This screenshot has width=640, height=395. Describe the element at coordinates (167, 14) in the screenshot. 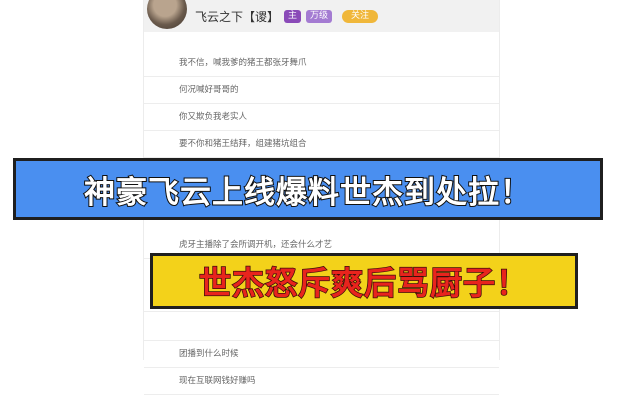

I see `avatar` at that location.